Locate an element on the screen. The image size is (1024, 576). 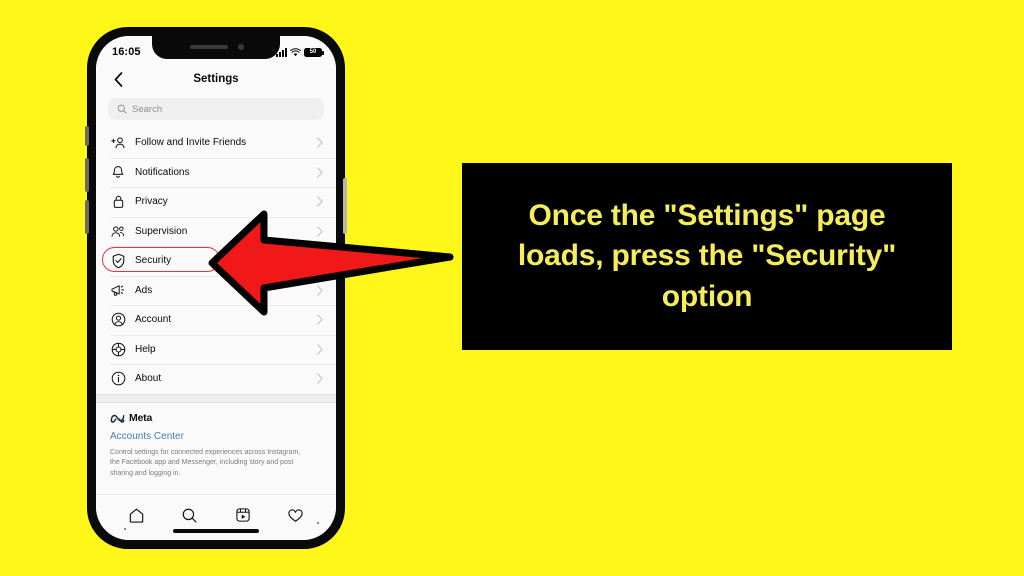
tab-activity-dot is located at coordinates (317, 523).